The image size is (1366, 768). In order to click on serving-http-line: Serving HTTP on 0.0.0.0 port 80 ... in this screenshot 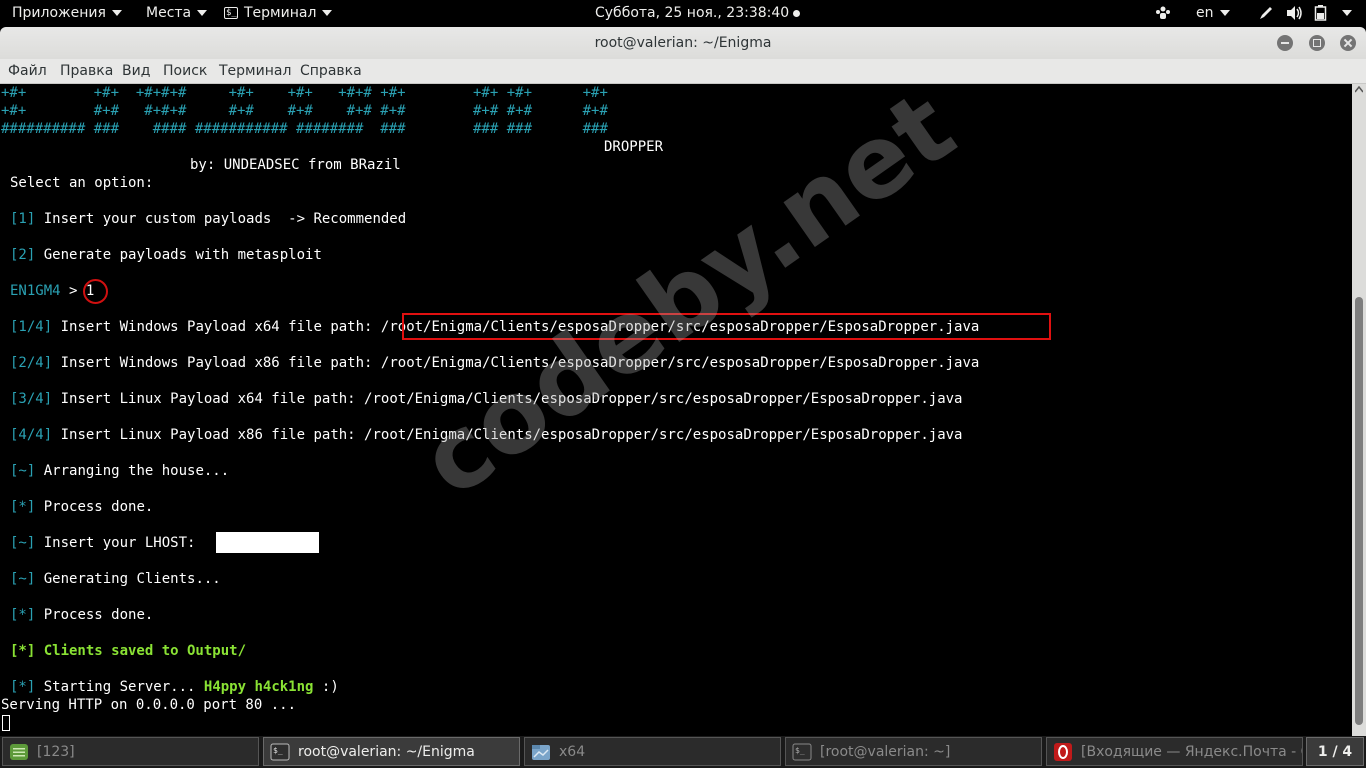, I will do `click(149, 705)`.